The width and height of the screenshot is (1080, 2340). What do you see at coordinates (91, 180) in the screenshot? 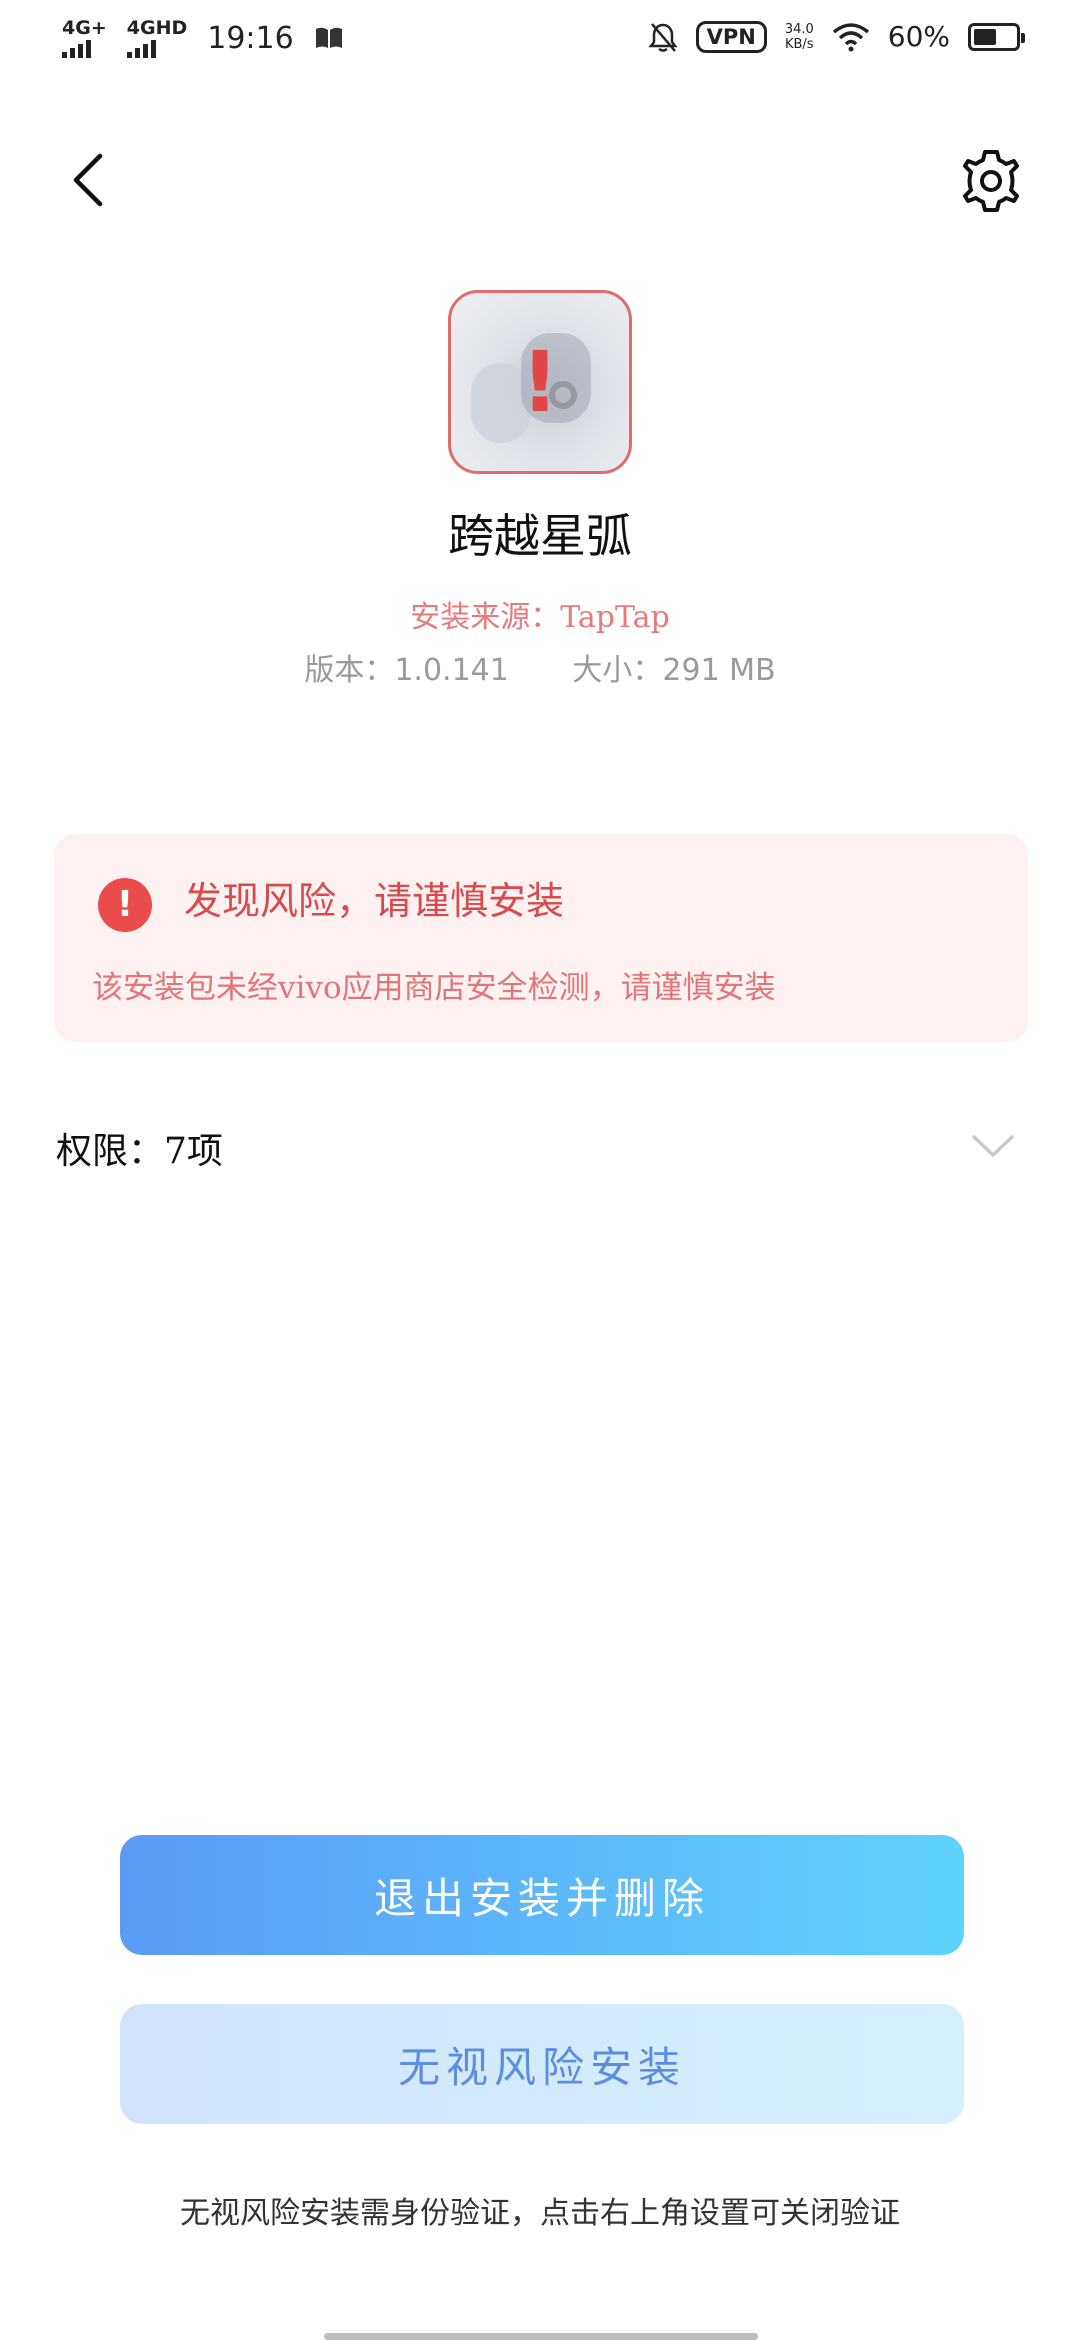
I see `back-icon` at bounding box center [91, 180].